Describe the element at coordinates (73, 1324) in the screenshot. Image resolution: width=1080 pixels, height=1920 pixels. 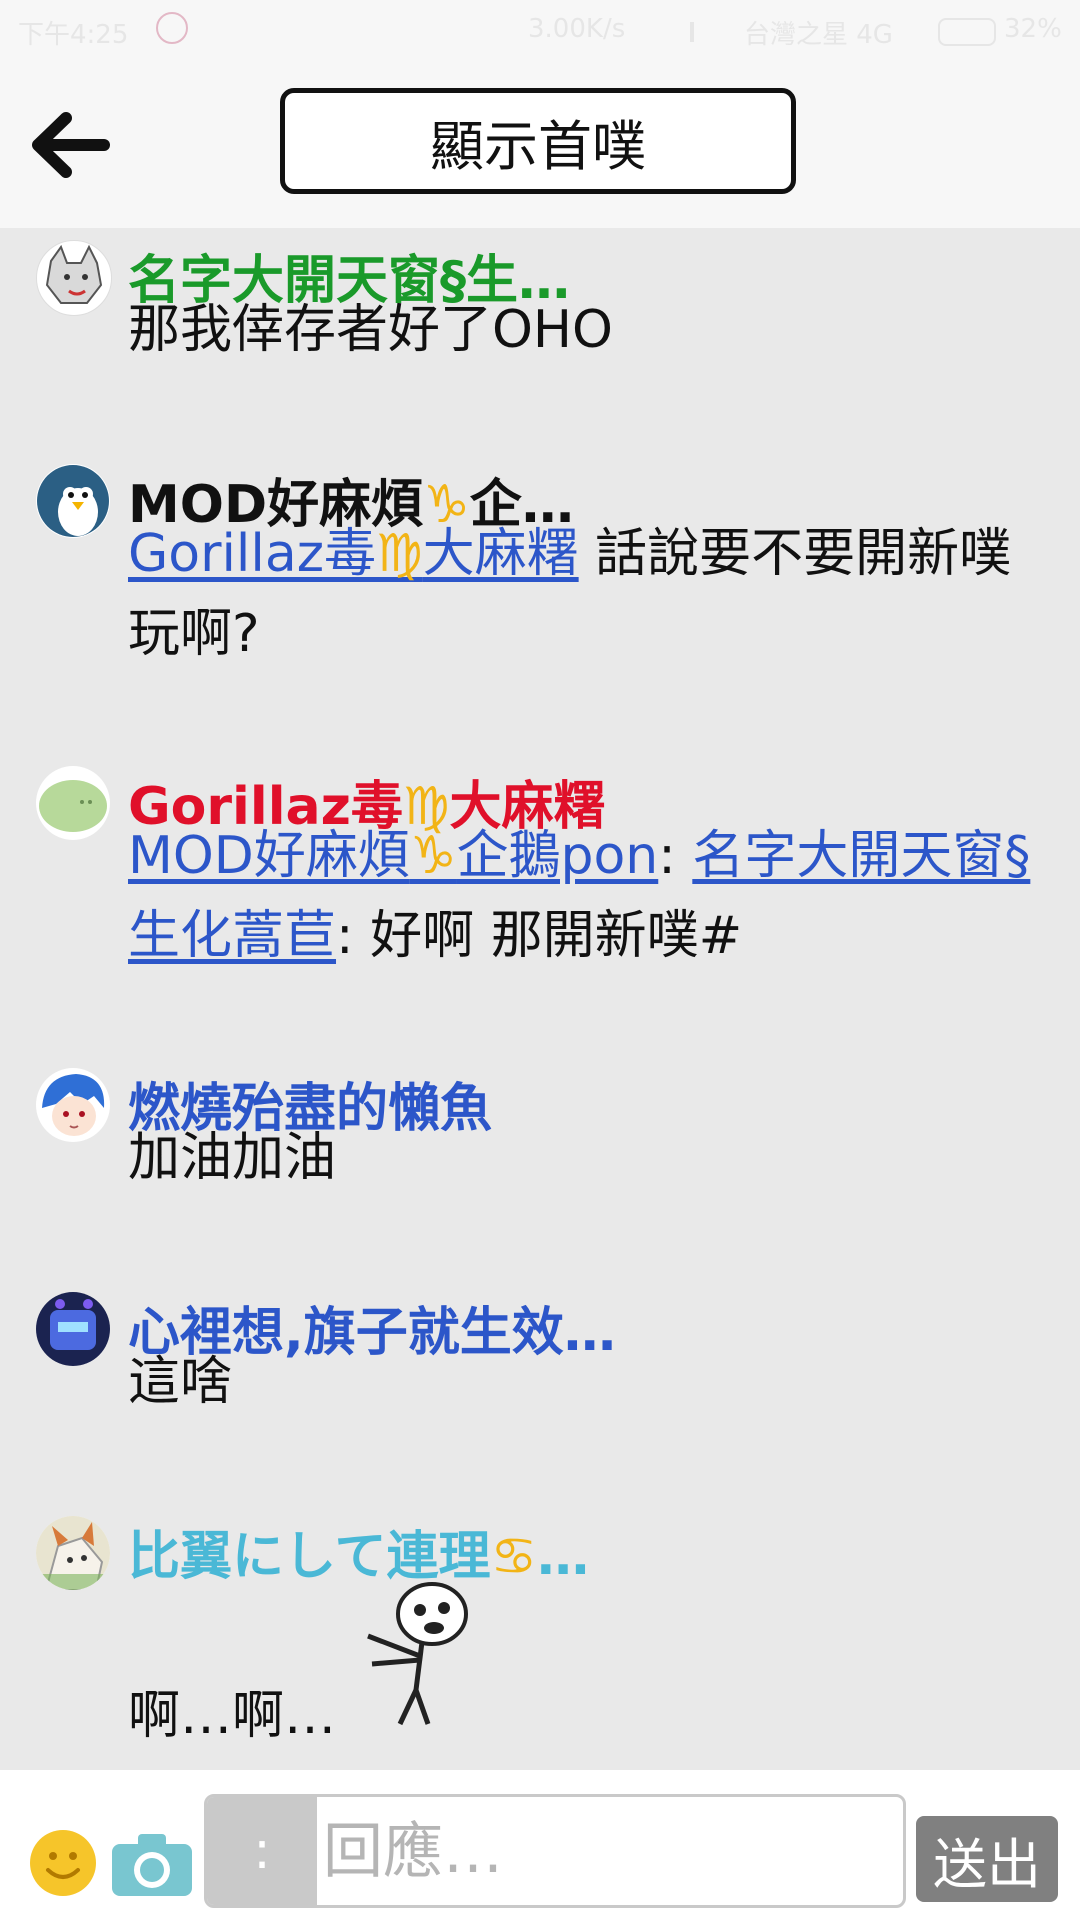
I see `robot-avatar-icon` at that location.